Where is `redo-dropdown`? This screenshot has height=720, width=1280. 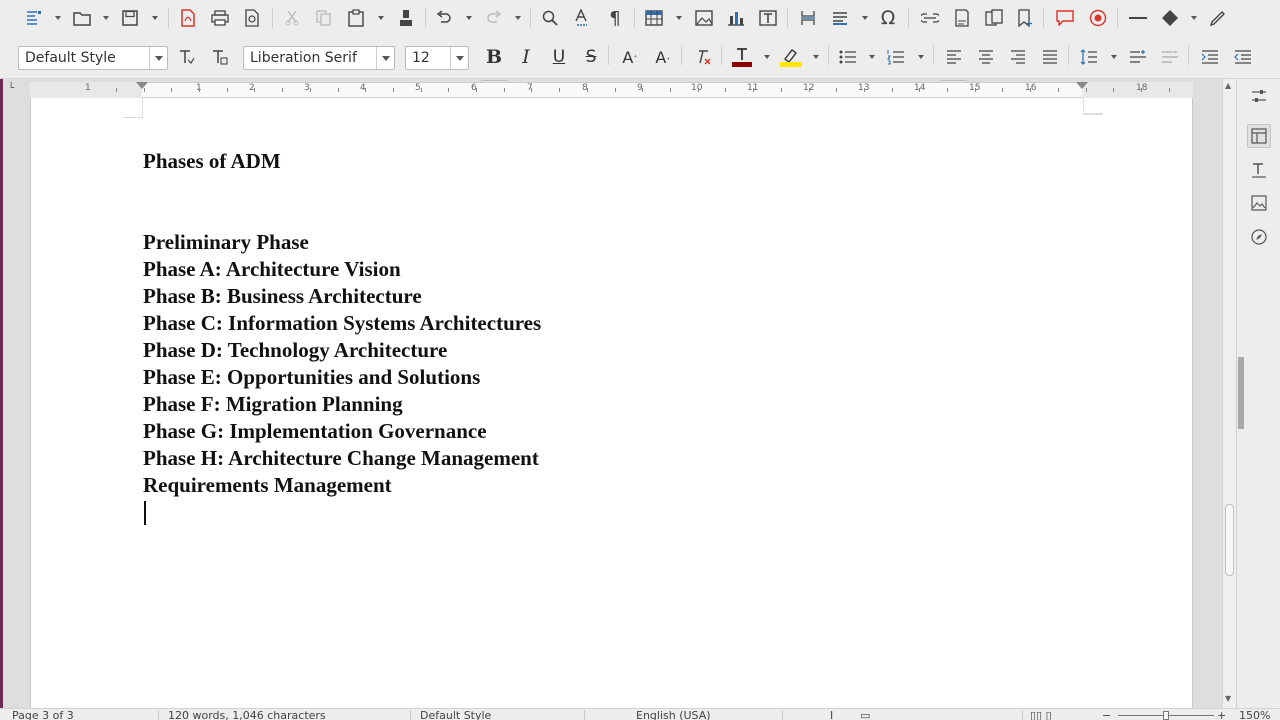 redo-dropdown is located at coordinates (518, 18).